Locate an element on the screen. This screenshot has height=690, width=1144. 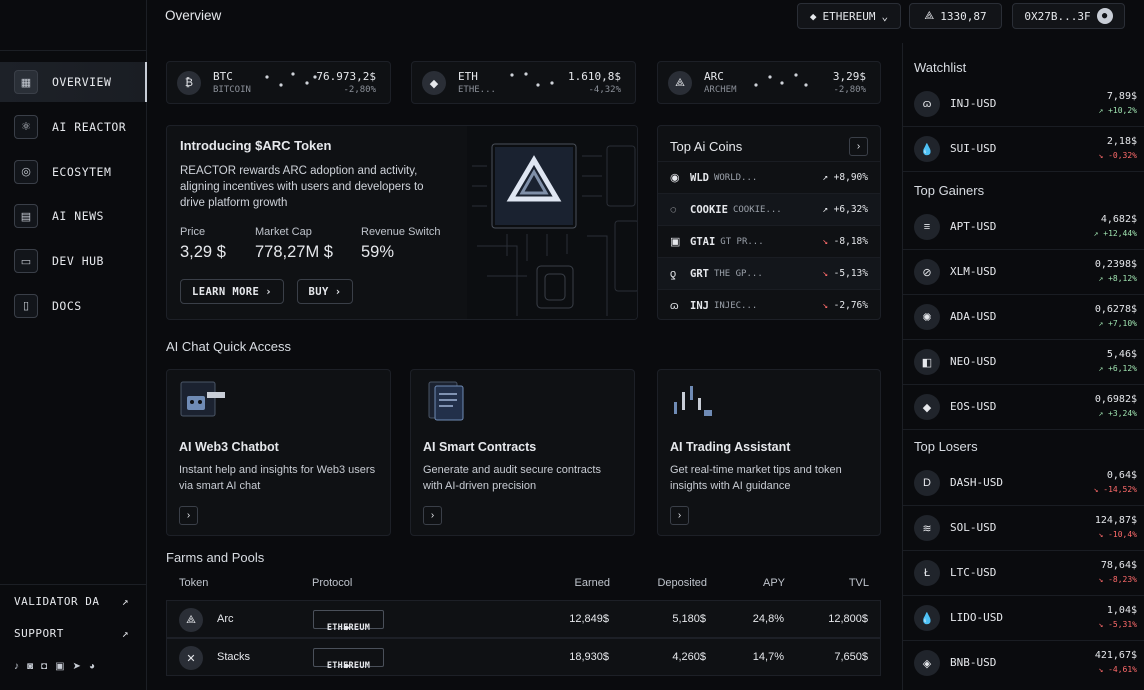
learn-more-button: LEARN MORE › is located at coordinates (232, 291).